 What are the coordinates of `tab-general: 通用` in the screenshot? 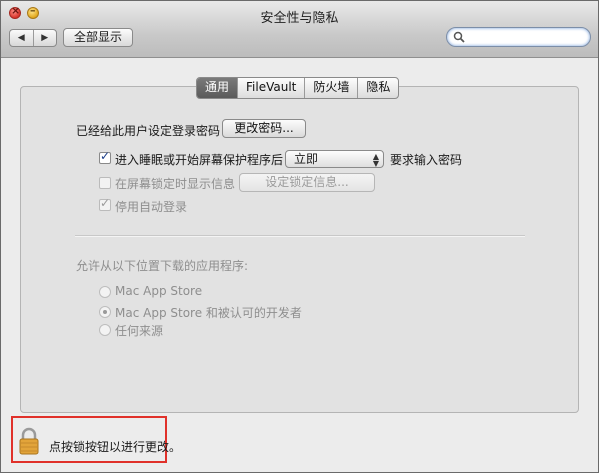 It's located at (218, 88).